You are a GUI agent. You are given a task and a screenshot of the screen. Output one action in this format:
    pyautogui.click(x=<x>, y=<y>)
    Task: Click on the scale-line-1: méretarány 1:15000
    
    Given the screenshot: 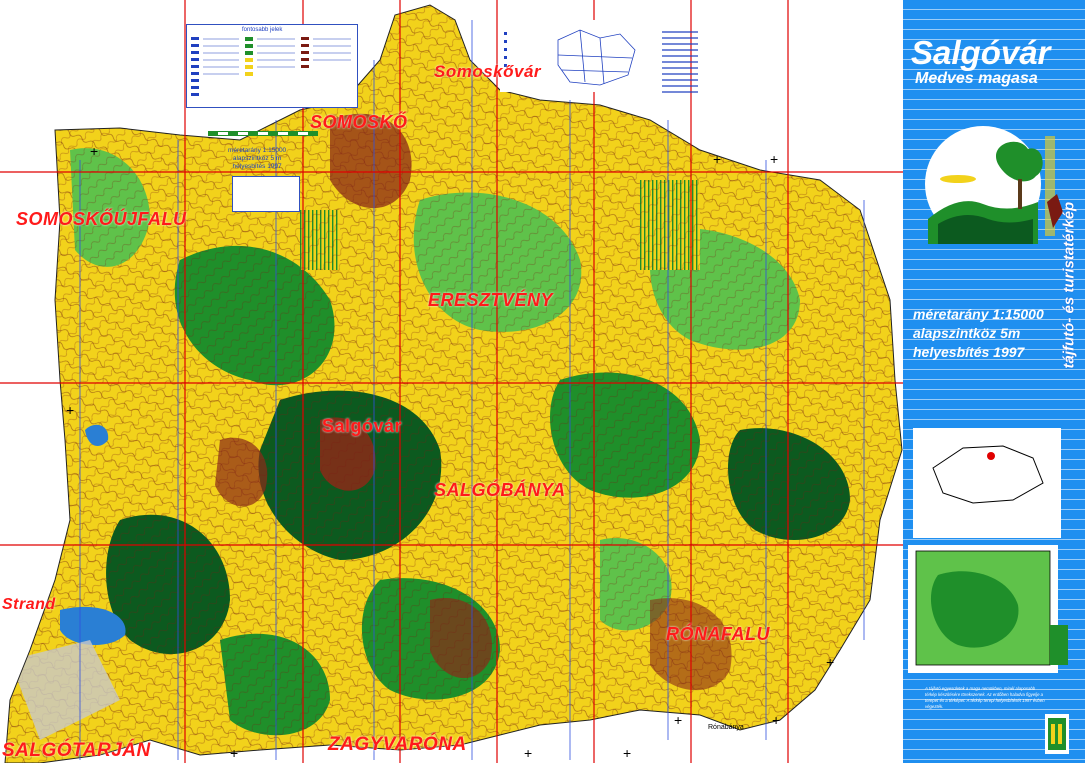 What is the action you would take?
    pyautogui.click(x=257, y=150)
    